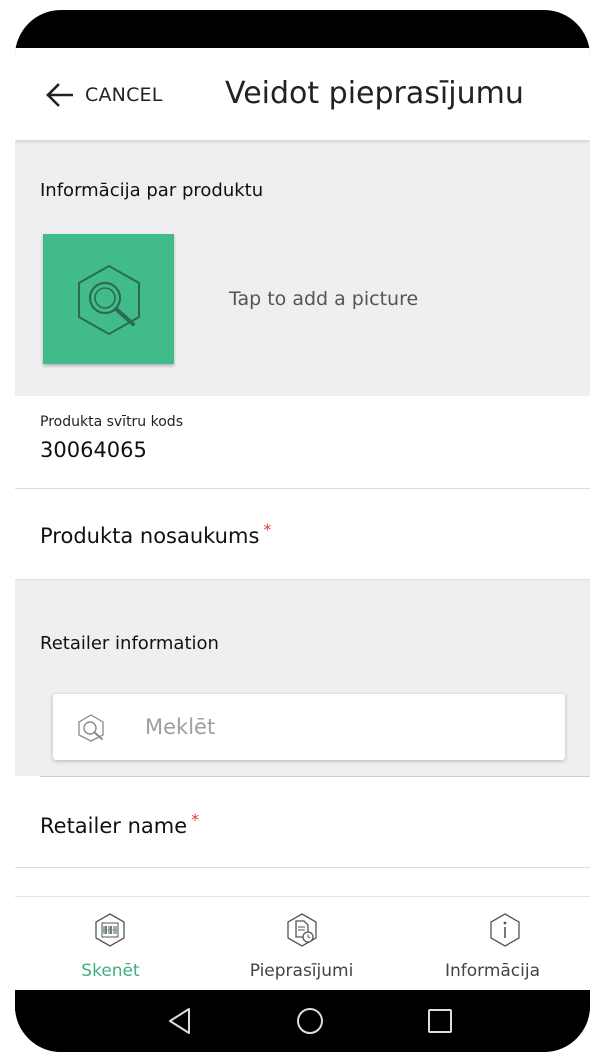 The height and width of the screenshot is (1052, 590). I want to click on search-placeholder: Meklēt, so click(180, 727).